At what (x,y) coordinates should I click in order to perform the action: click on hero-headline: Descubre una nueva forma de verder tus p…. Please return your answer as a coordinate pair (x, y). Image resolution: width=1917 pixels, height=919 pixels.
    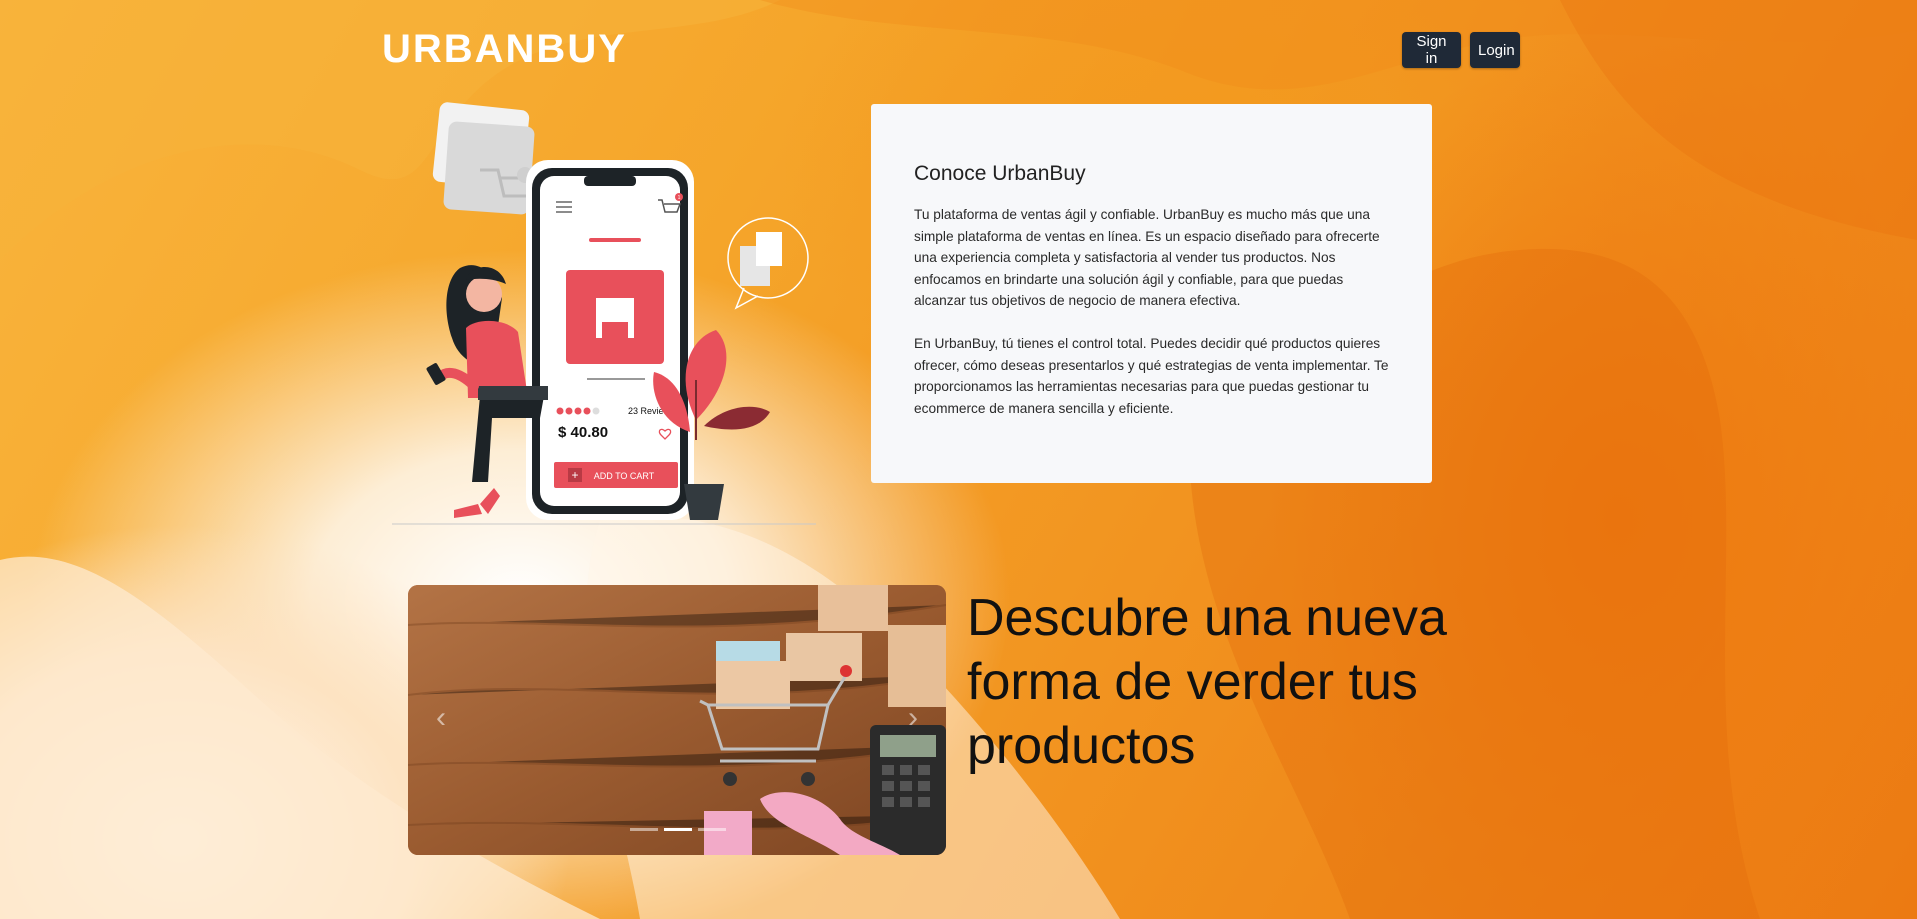
    Looking at the image, I should click on (1207, 682).